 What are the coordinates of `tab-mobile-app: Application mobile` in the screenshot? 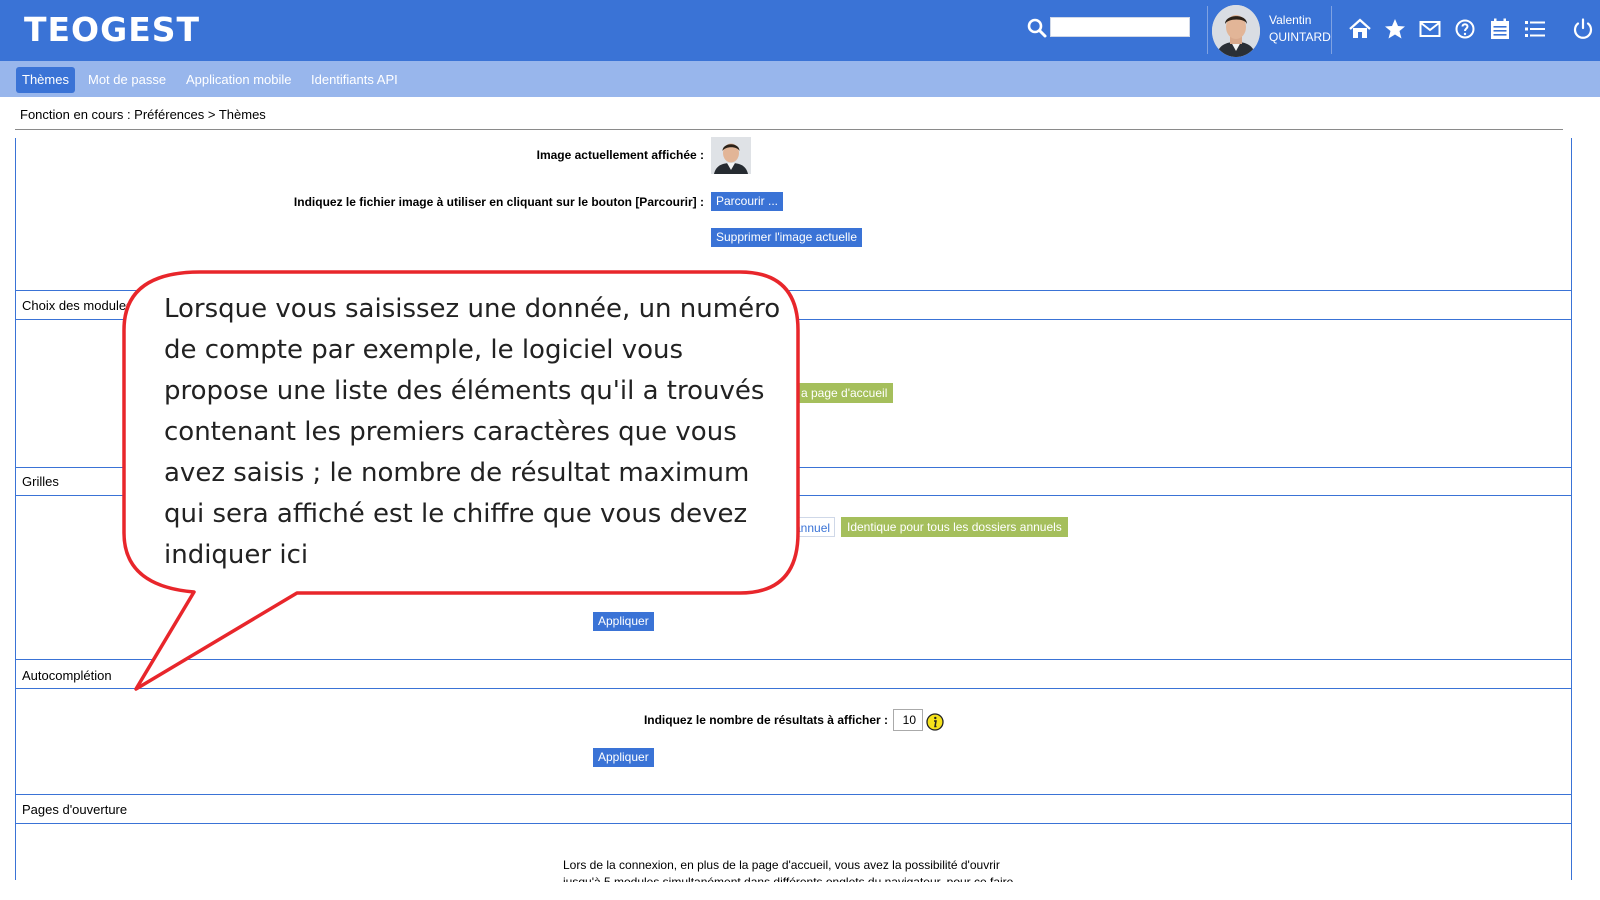 It's located at (239, 80).